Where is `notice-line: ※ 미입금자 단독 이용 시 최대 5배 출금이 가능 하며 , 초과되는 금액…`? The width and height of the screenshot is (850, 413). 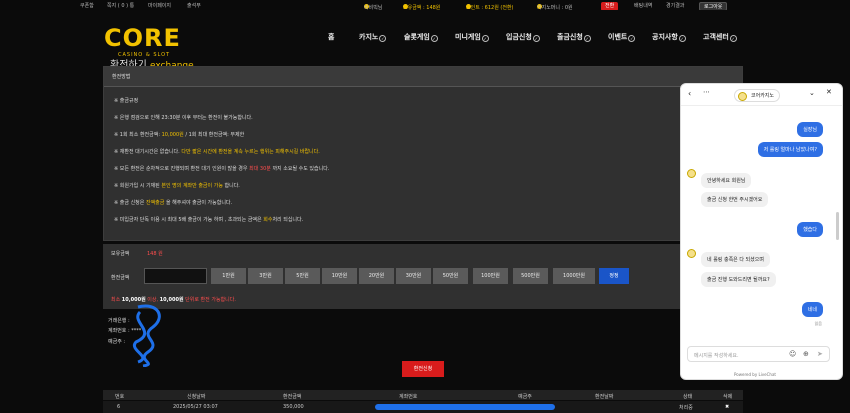 notice-line: ※ 미입금자 단독 이용 시 최대 5배 출금이 가능 하며 , 초과되는 금액… is located at coordinates (209, 220).